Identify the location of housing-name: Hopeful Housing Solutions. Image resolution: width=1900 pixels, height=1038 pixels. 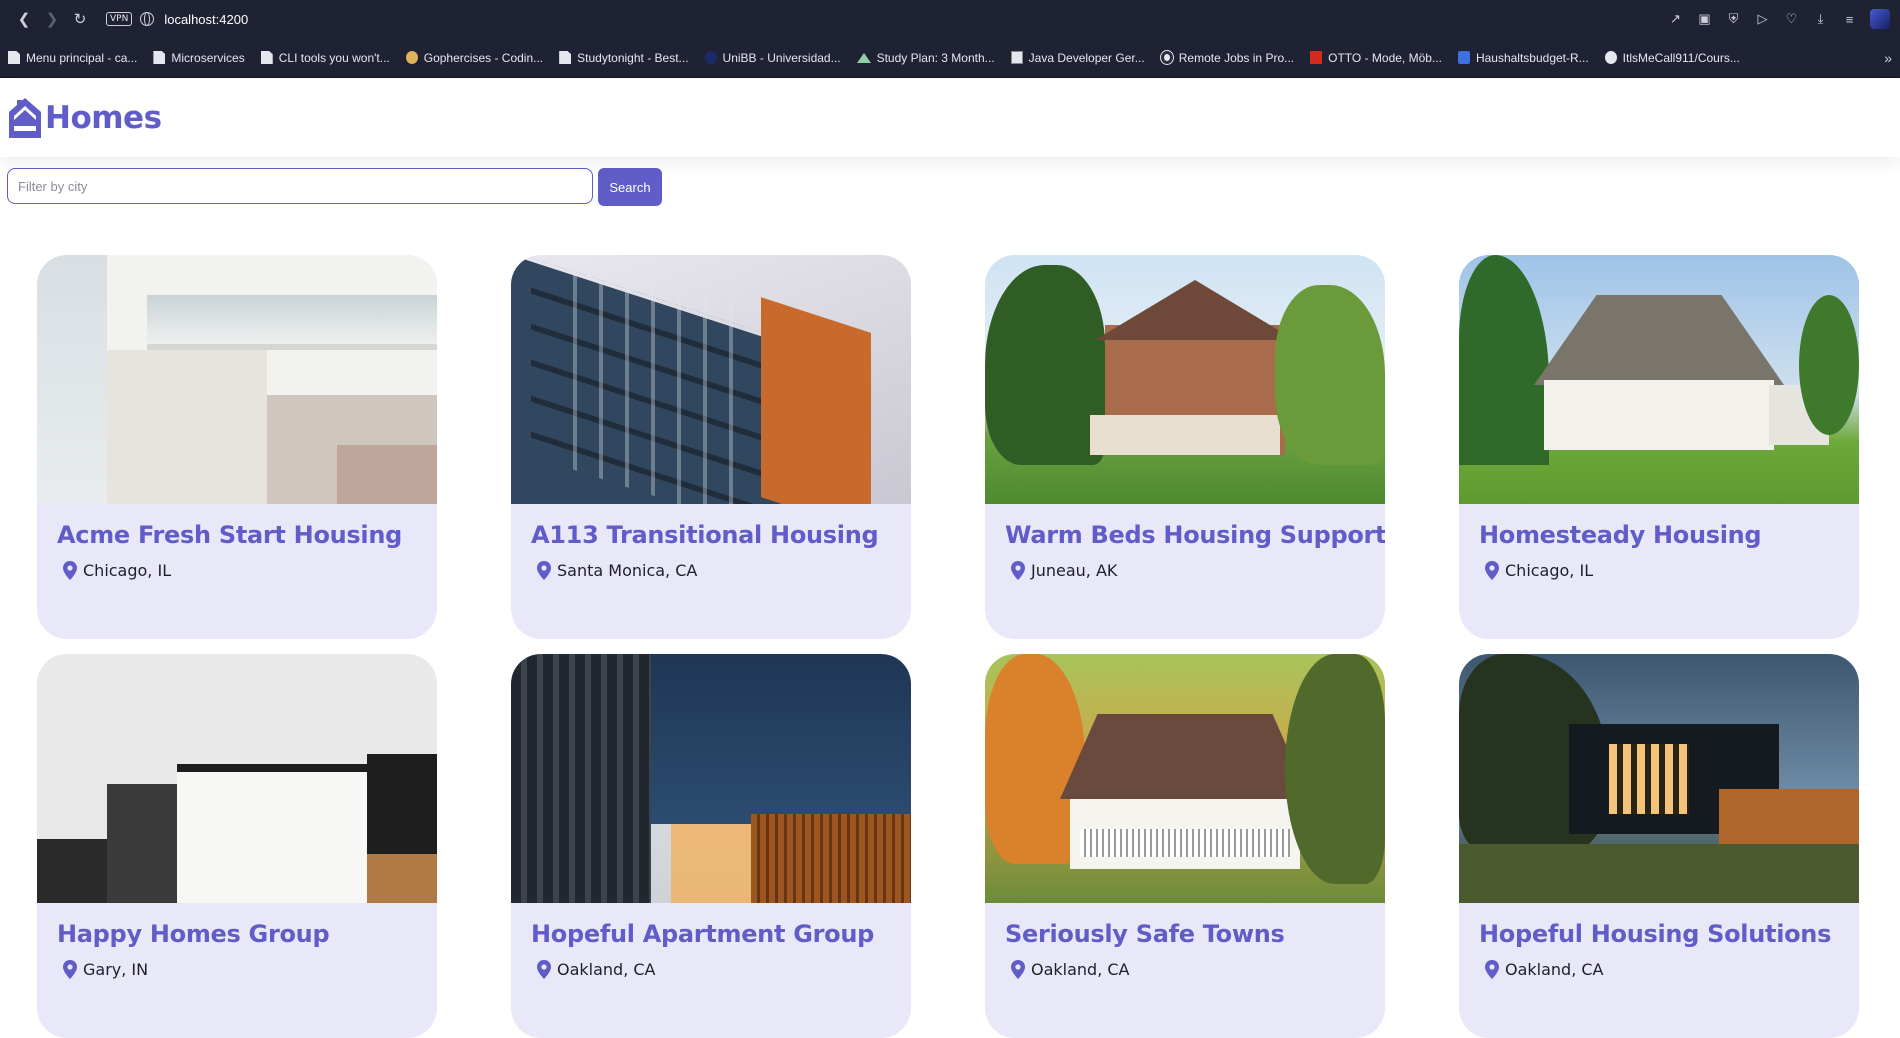
(1655, 934).